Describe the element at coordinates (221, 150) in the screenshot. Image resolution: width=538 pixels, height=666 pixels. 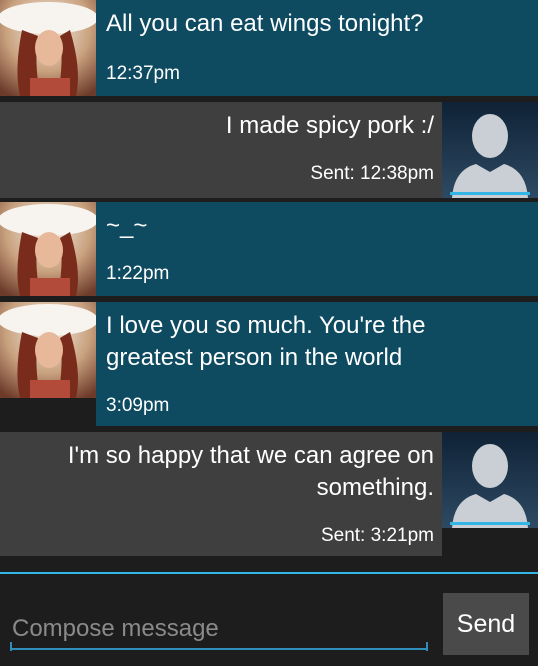
I see `outgoing-bubble: I made spicy pork :/ Sent: 12:38pm` at that location.